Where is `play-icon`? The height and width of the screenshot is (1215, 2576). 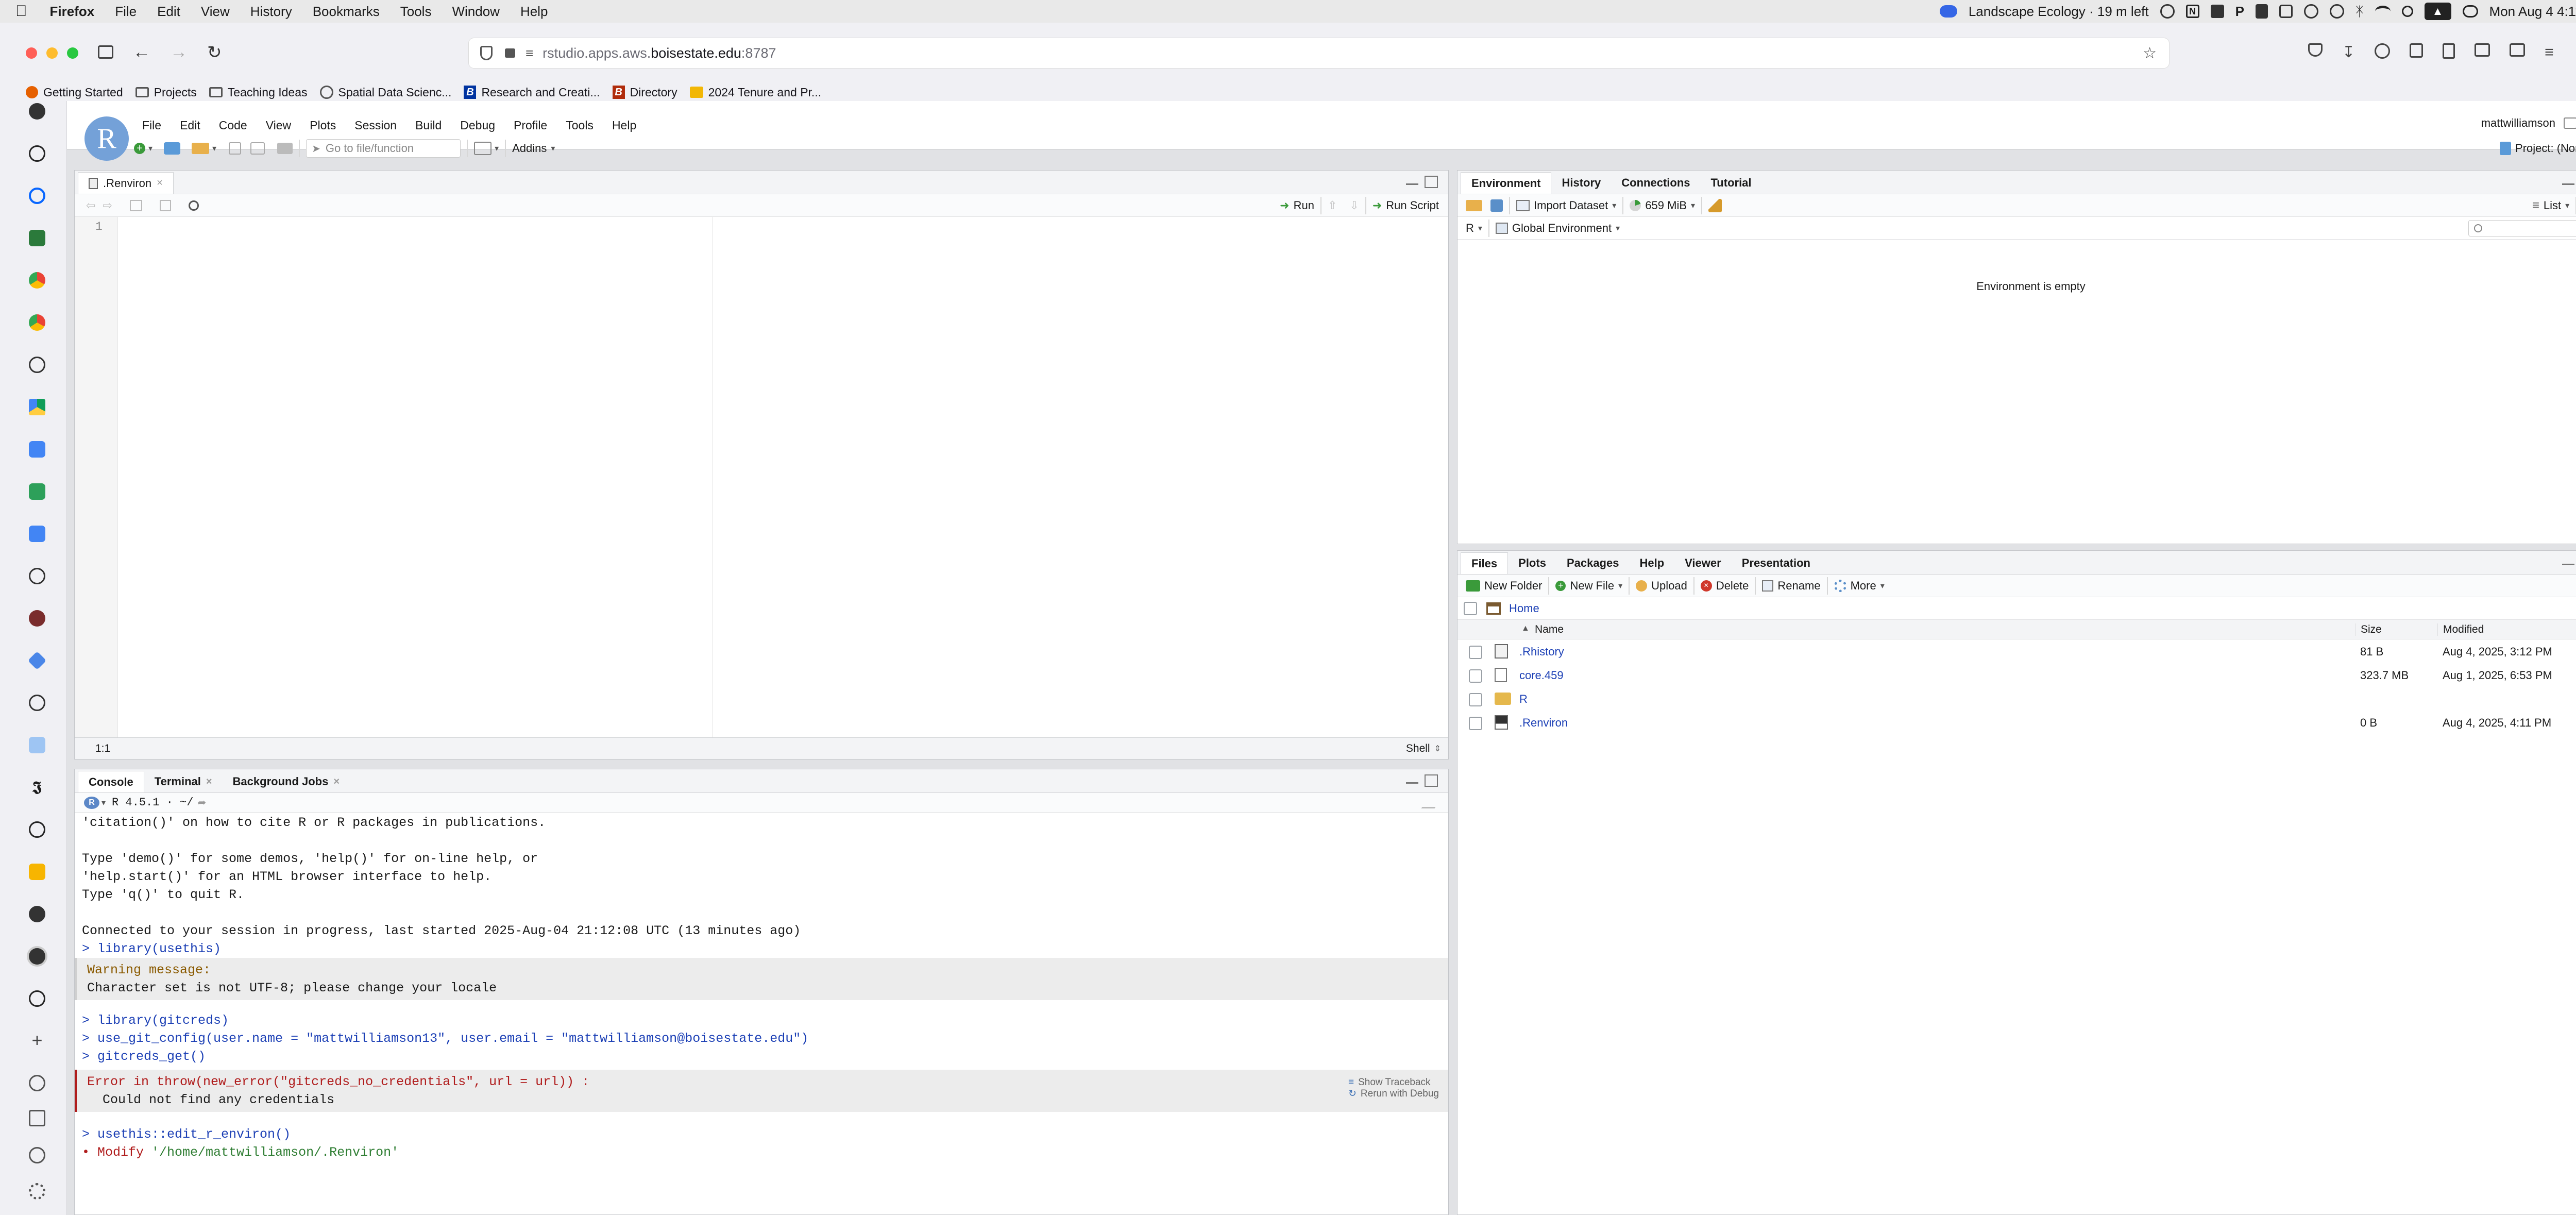
play-icon is located at coordinates (2310, 11).